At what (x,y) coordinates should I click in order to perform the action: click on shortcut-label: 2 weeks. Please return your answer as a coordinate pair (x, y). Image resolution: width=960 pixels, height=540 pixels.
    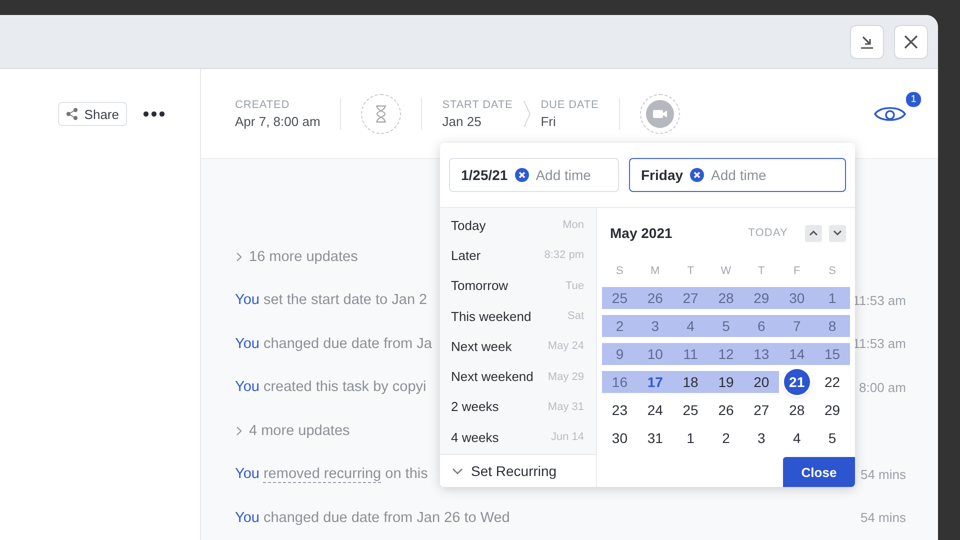
    Looking at the image, I should click on (475, 406).